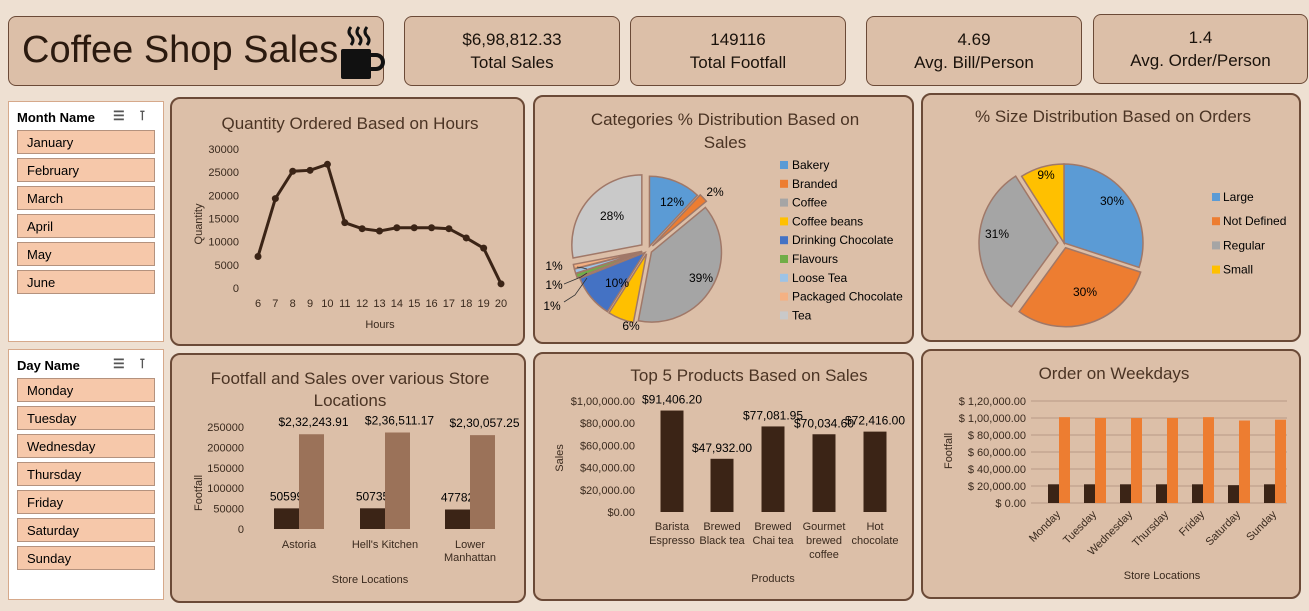 Image resolution: width=1309 pixels, height=611 pixels. Describe the element at coordinates (223, 243) in the screenshot. I see `y-tick-label: 10000` at that location.